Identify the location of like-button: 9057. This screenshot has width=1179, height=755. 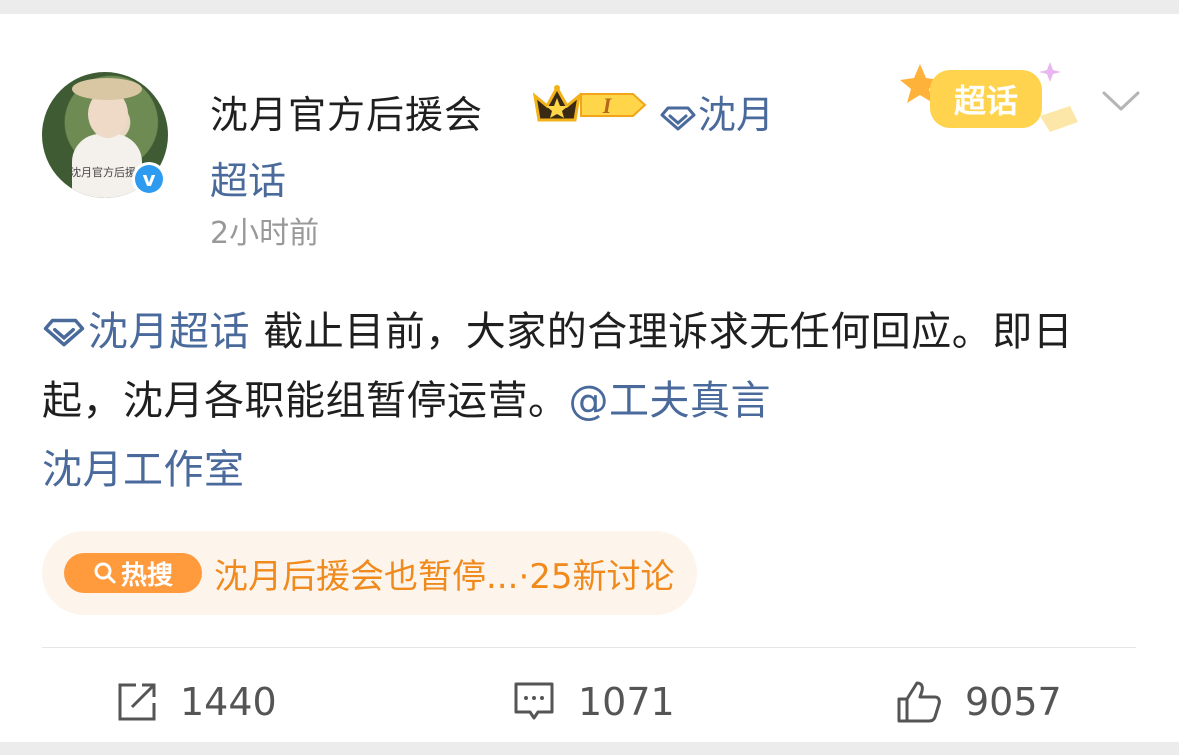
(978, 702).